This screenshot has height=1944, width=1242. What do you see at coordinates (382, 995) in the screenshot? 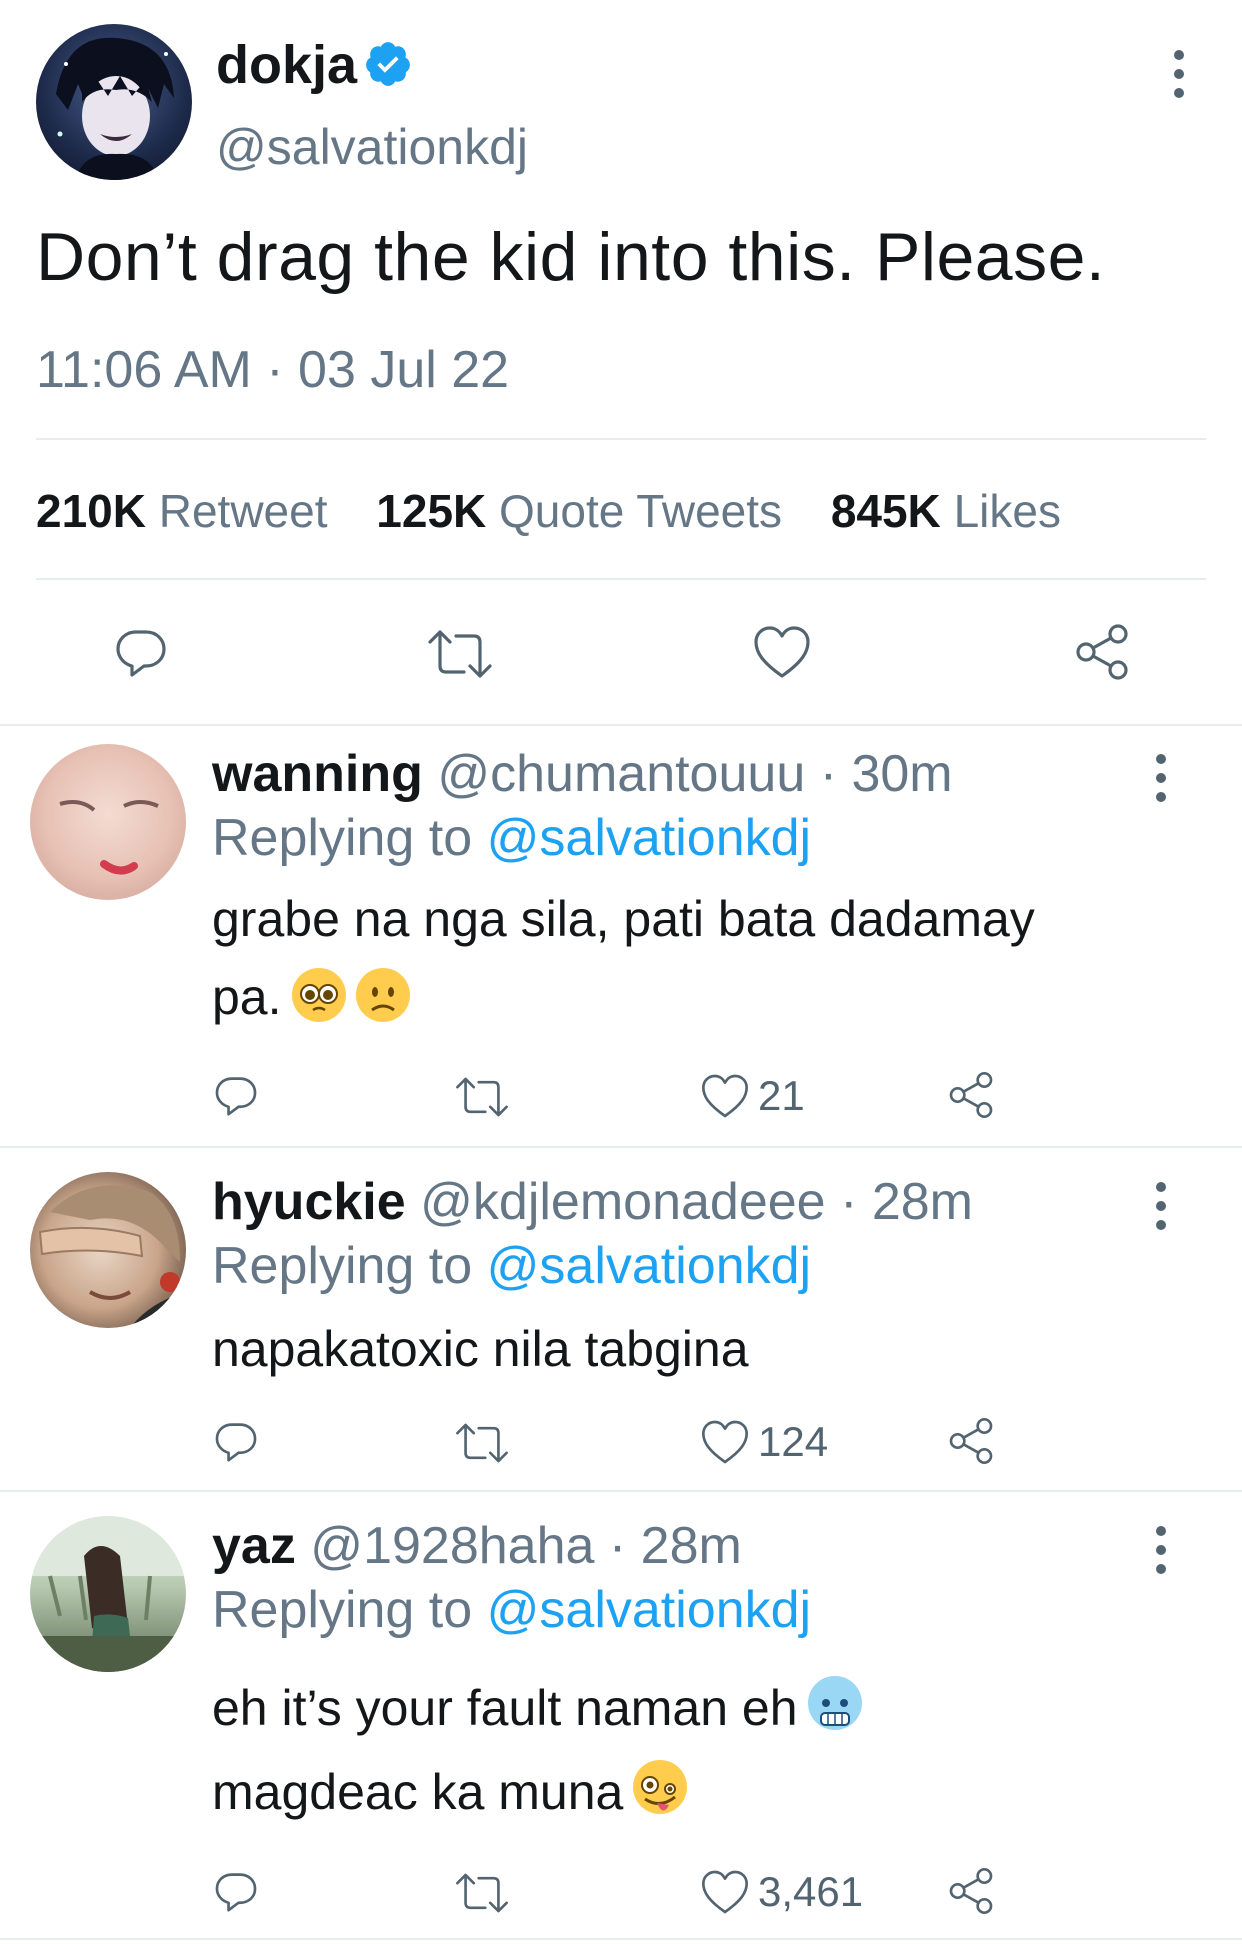
I see `slightly-frowning-face-emoji` at bounding box center [382, 995].